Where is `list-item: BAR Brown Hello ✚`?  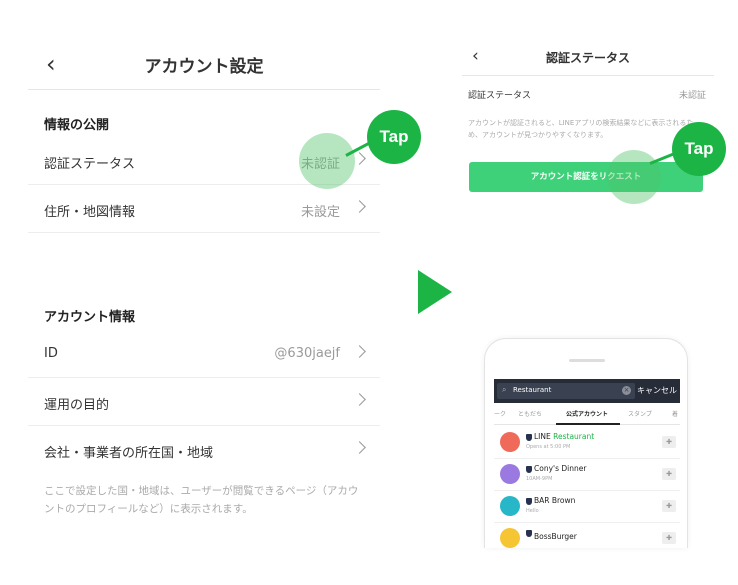 list-item: BAR Brown Hello ✚ is located at coordinates (587, 507).